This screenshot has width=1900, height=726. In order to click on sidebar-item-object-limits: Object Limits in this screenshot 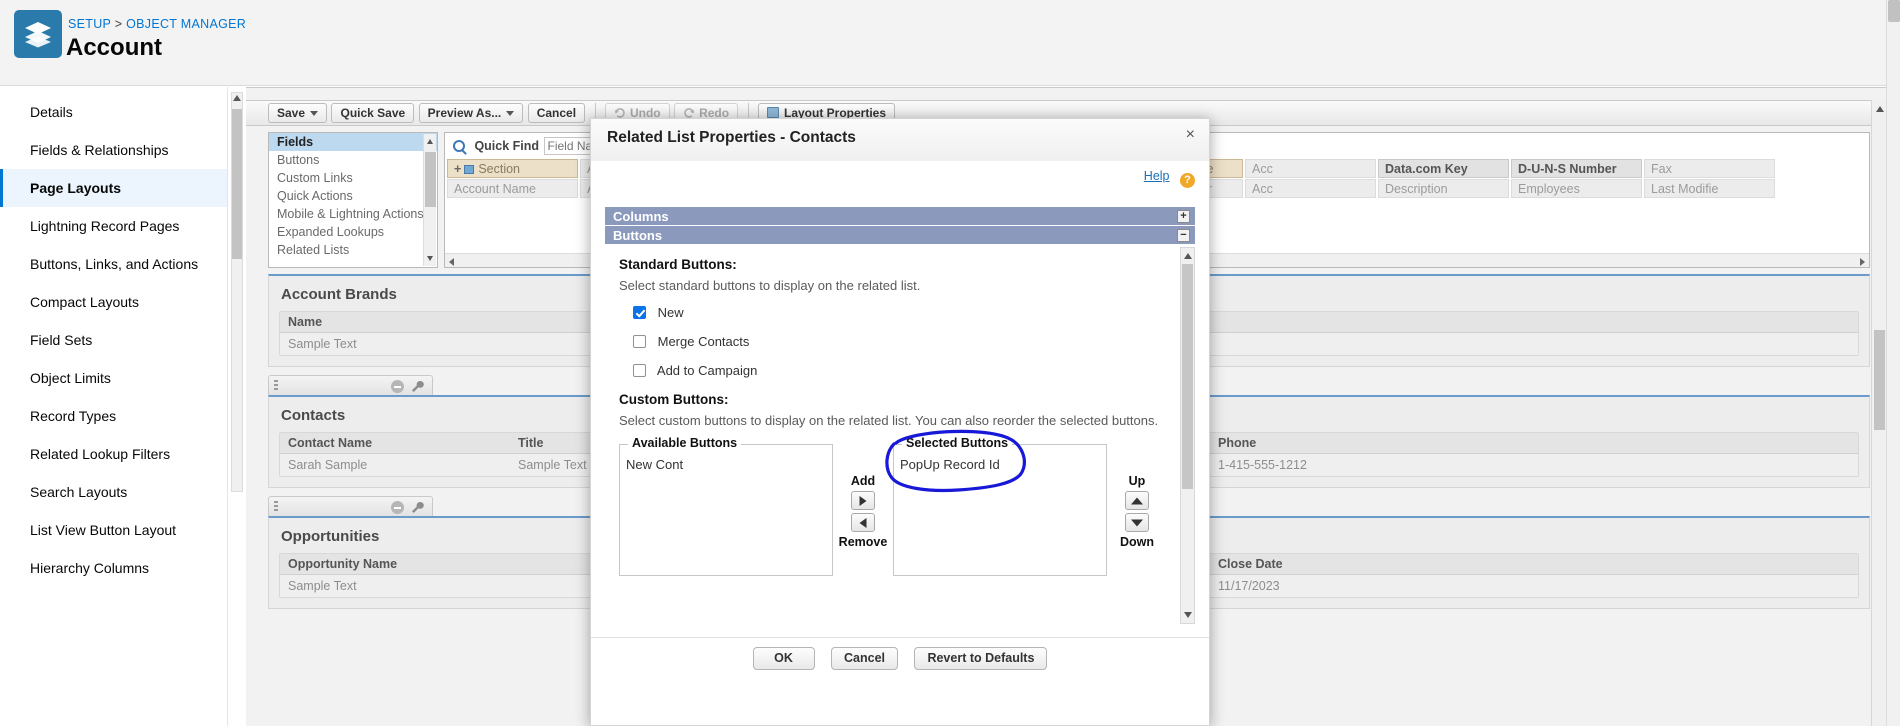, I will do `click(113, 378)`.